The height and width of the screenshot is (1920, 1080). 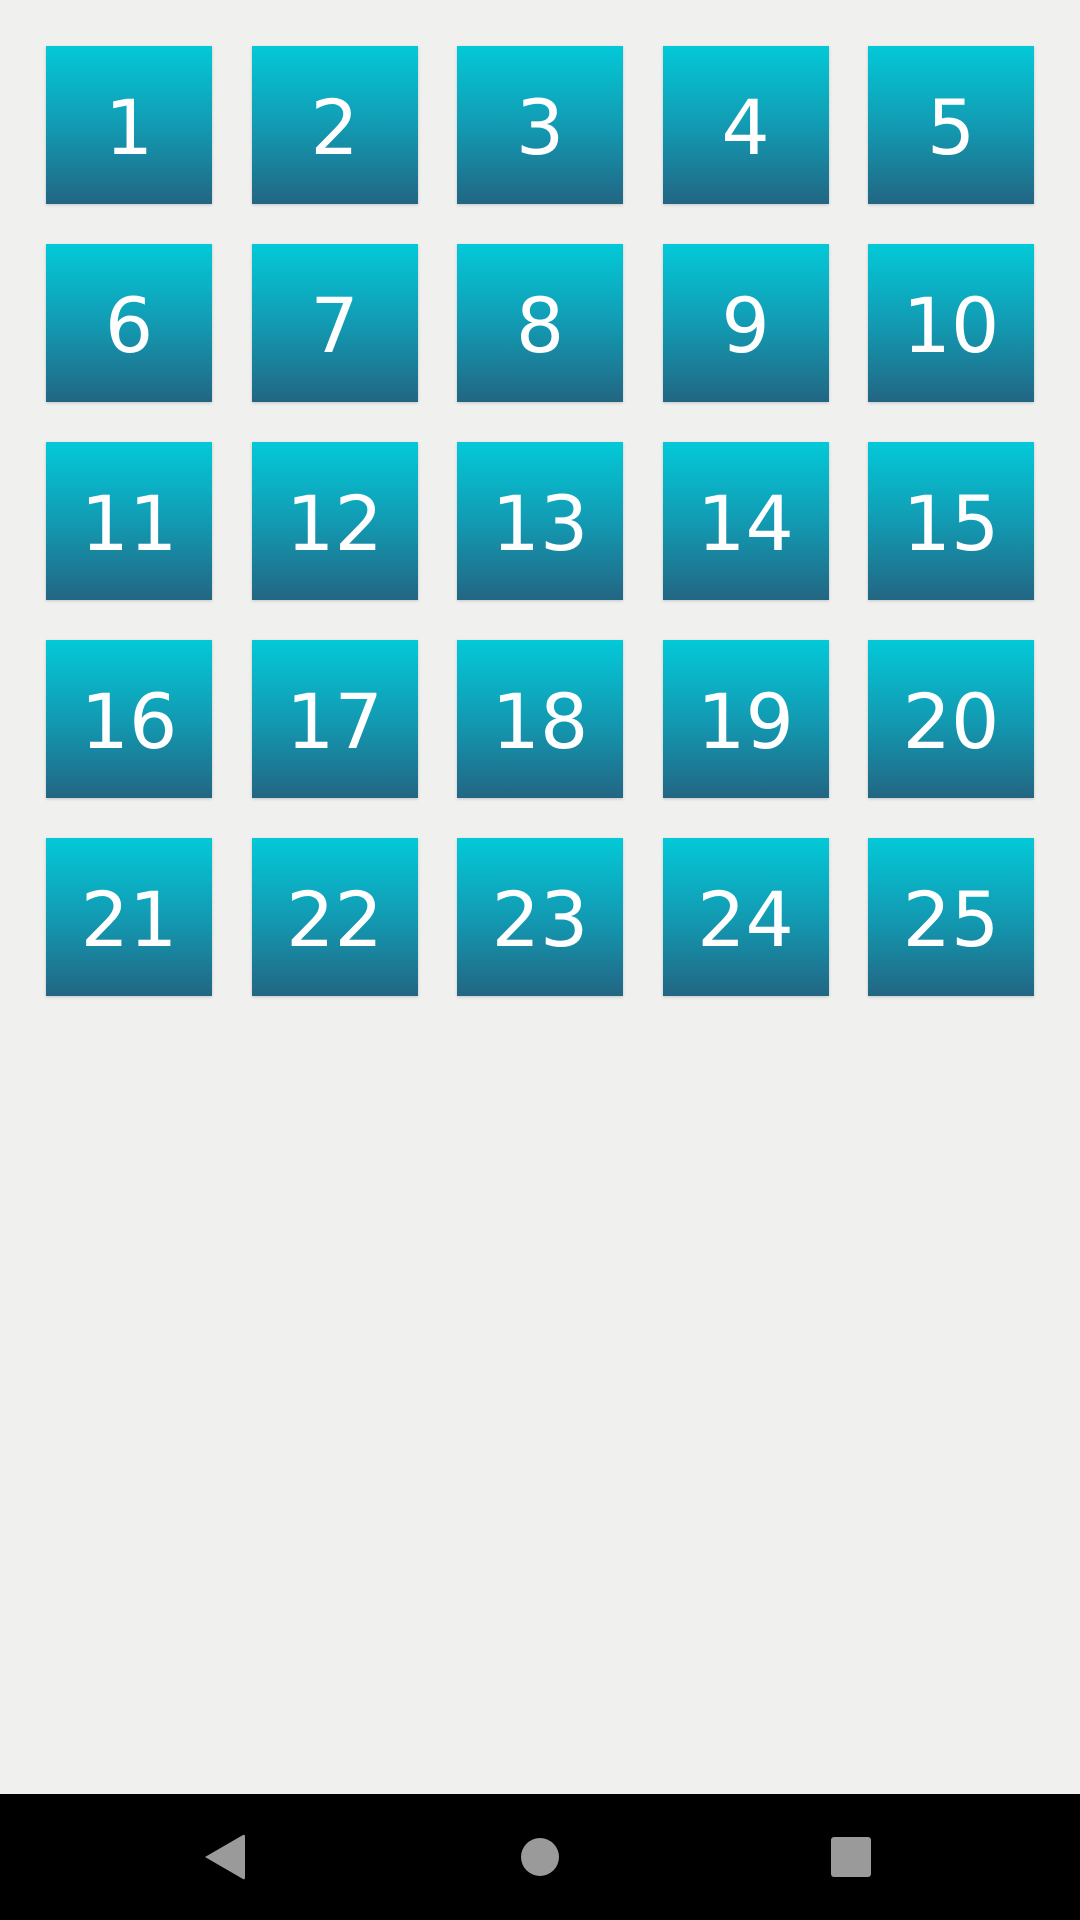 I want to click on level-tile: 15, so click(x=951, y=521).